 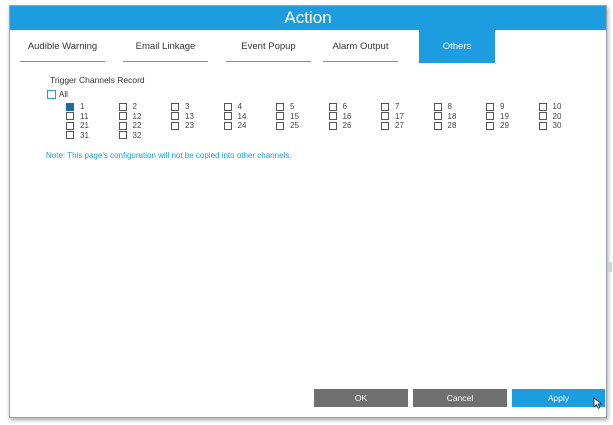 I want to click on channel-checkbox-item: 30, so click(x=550, y=125).